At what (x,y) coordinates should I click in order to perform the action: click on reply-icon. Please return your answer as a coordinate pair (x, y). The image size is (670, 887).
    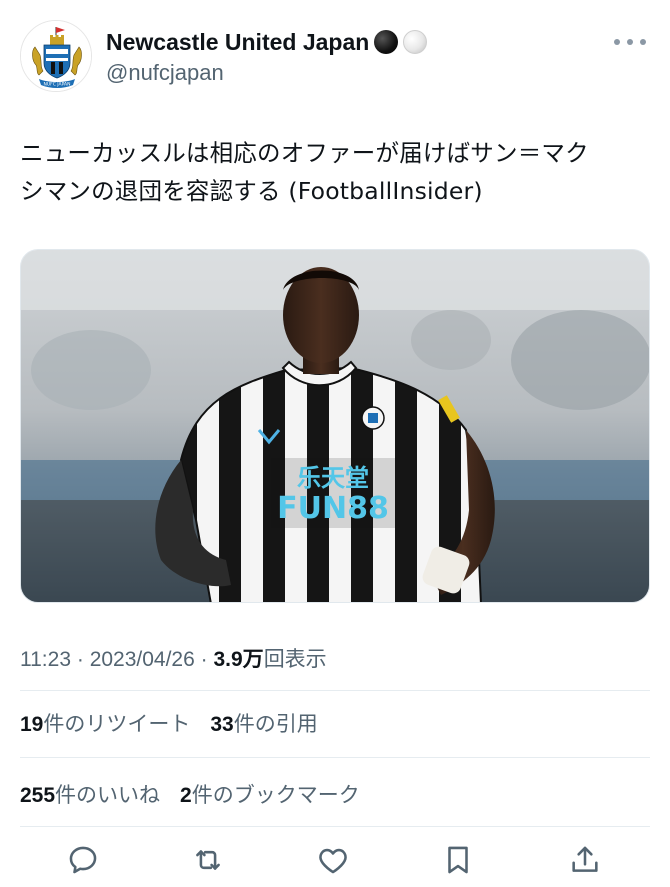
    Looking at the image, I should click on (83, 860).